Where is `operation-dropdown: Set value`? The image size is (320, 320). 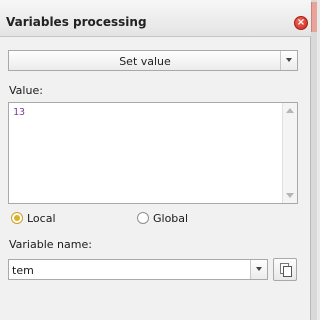 operation-dropdown: Set value is located at coordinates (153, 60).